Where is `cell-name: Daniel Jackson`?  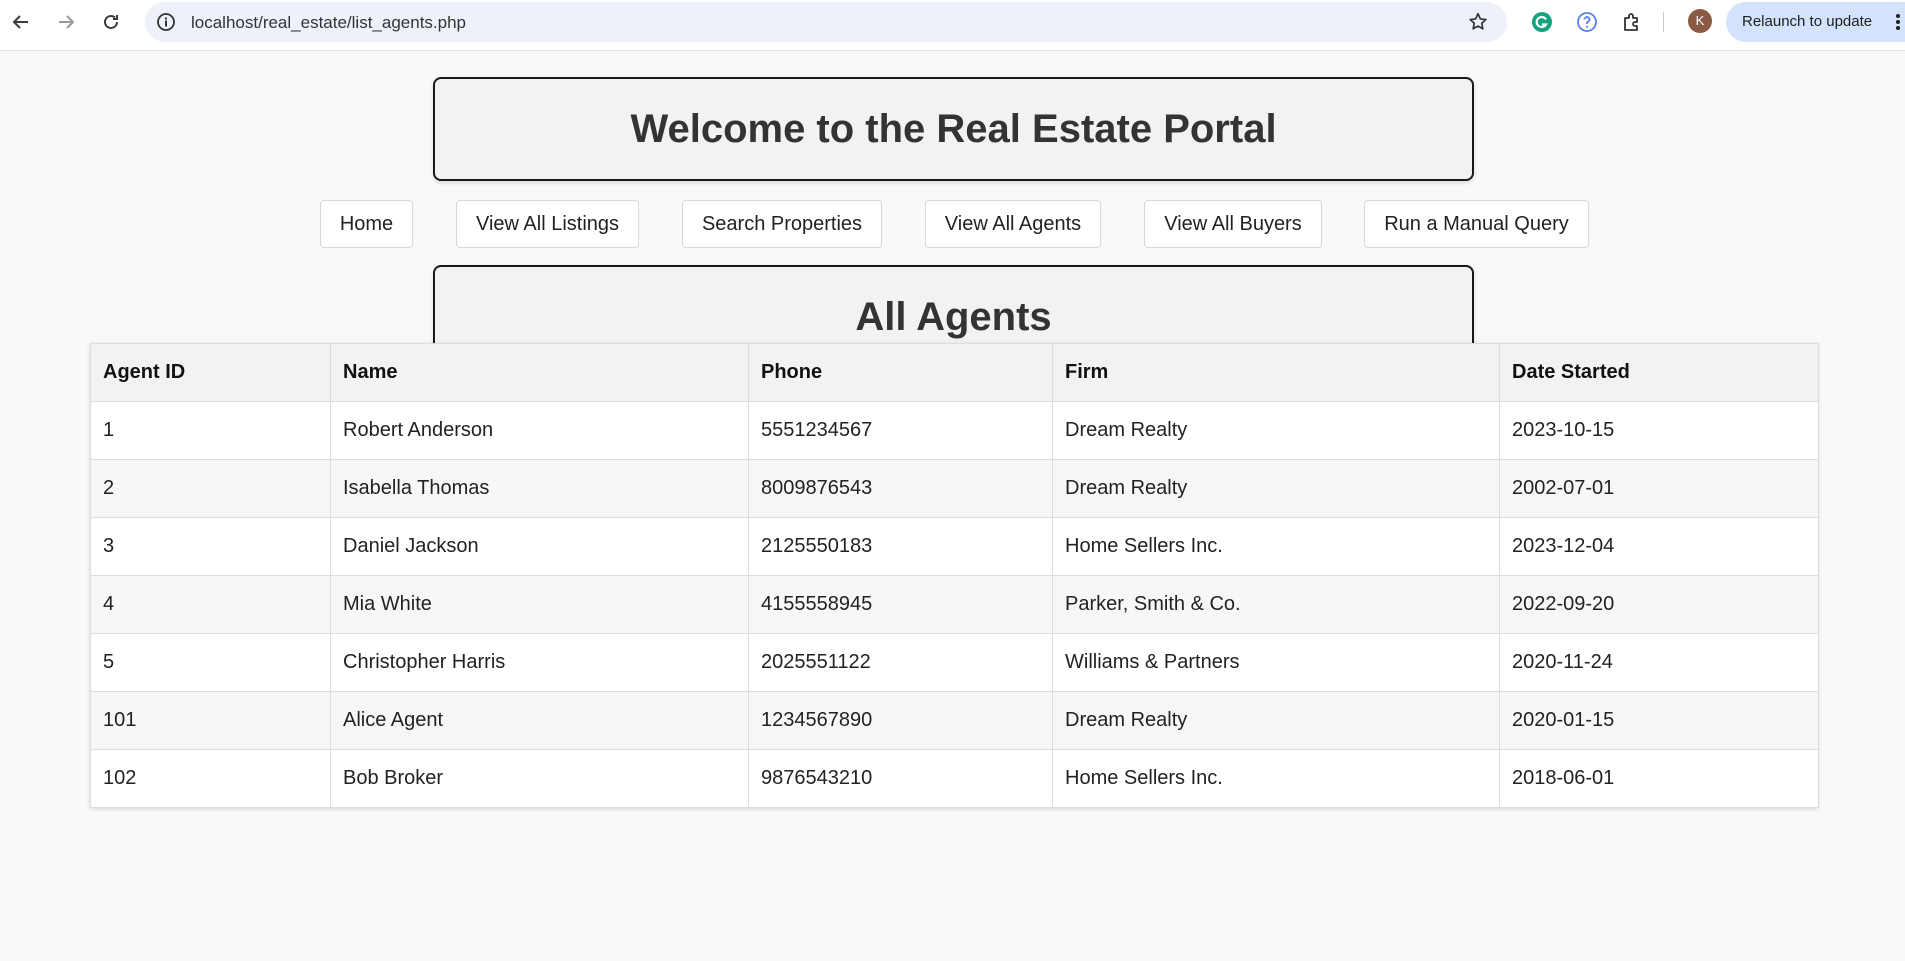 cell-name: Daniel Jackson is located at coordinates (539, 546).